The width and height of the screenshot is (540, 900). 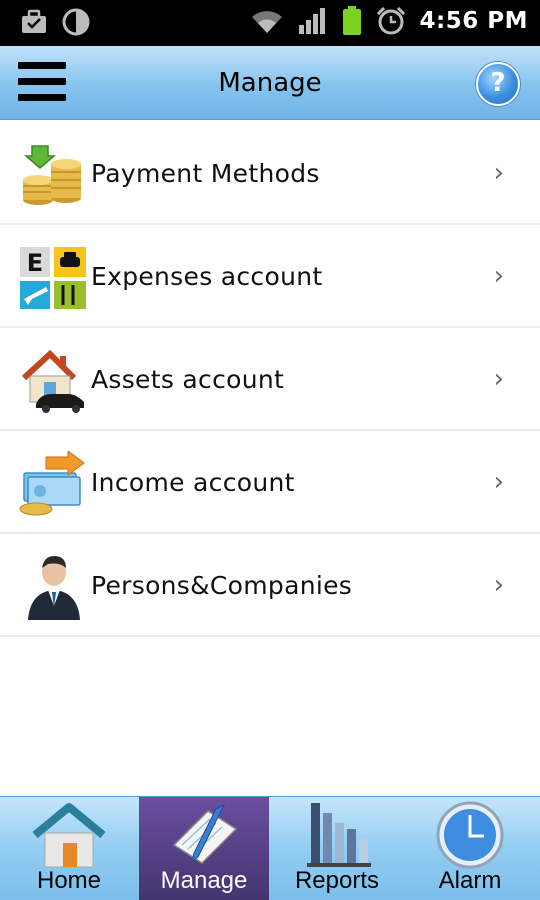 What do you see at coordinates (266, 22) in the screenshot?
I see `wifi-icon` at bounding box center [266, 22].